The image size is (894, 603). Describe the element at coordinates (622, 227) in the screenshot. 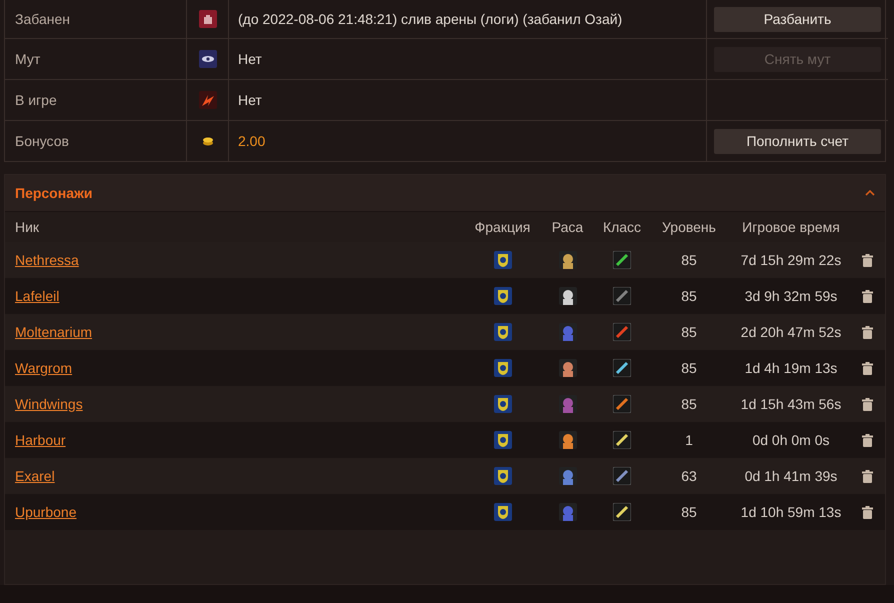

I see `column-header: Класс` at that location.